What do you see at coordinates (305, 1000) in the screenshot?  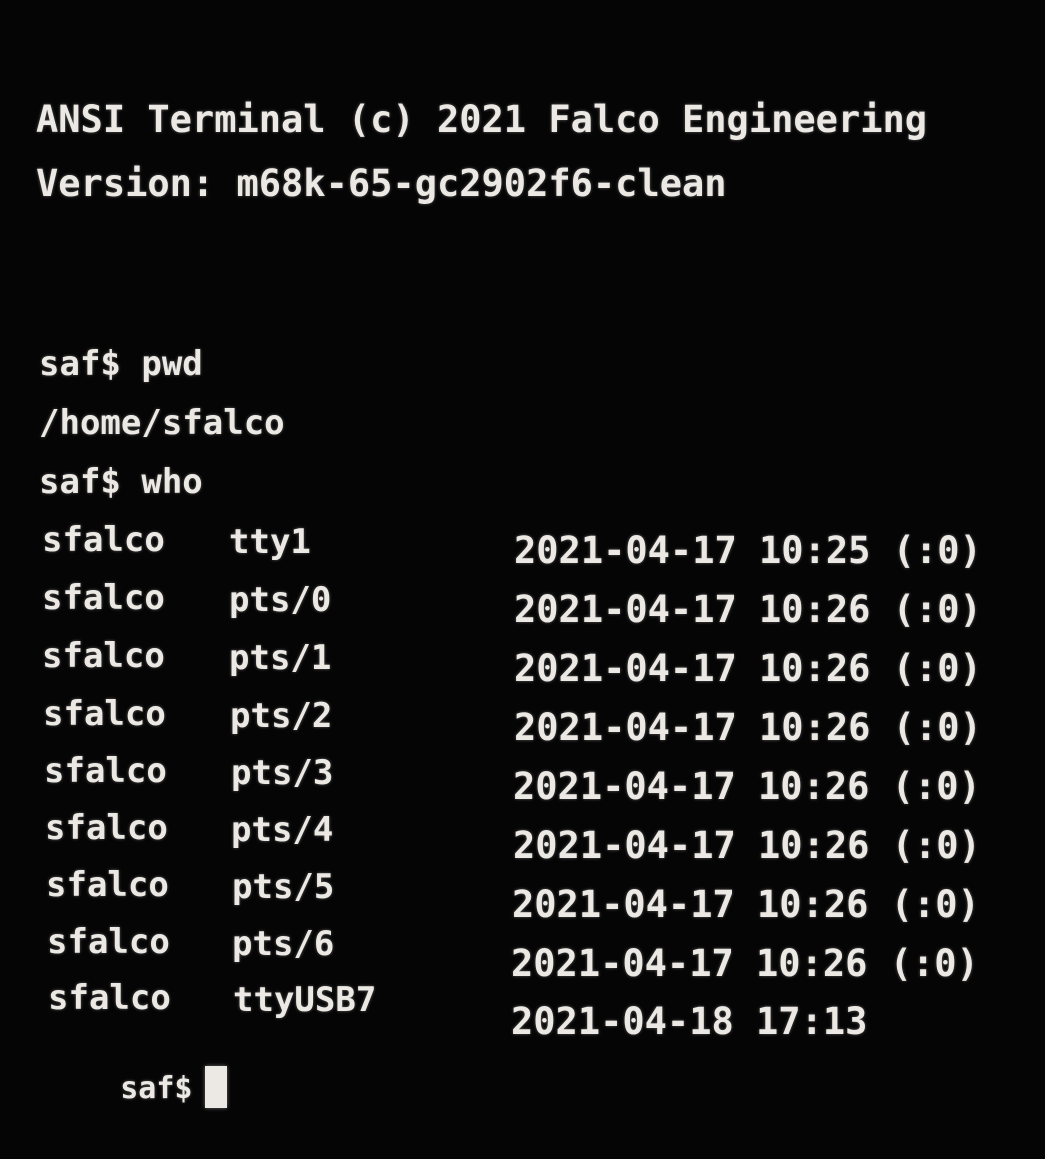 I see `who-tty-cell: ttyUSB7` at bounding box center [305, 1000].